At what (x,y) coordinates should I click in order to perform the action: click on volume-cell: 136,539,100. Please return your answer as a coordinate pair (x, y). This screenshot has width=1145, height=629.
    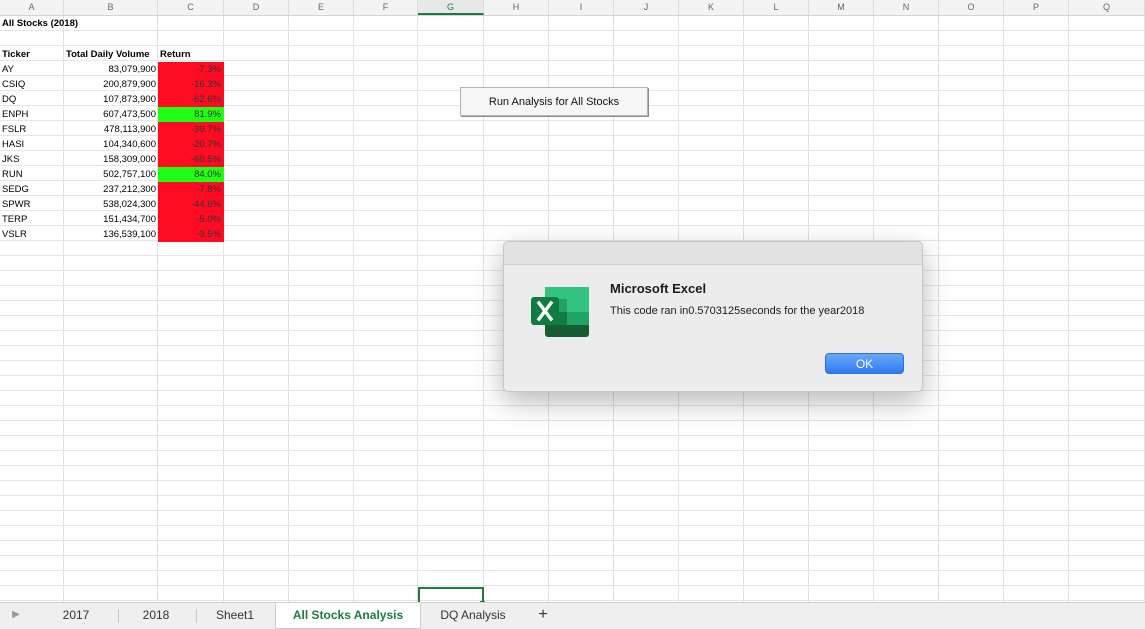
    Looking at the image, I should click on (111, 234).